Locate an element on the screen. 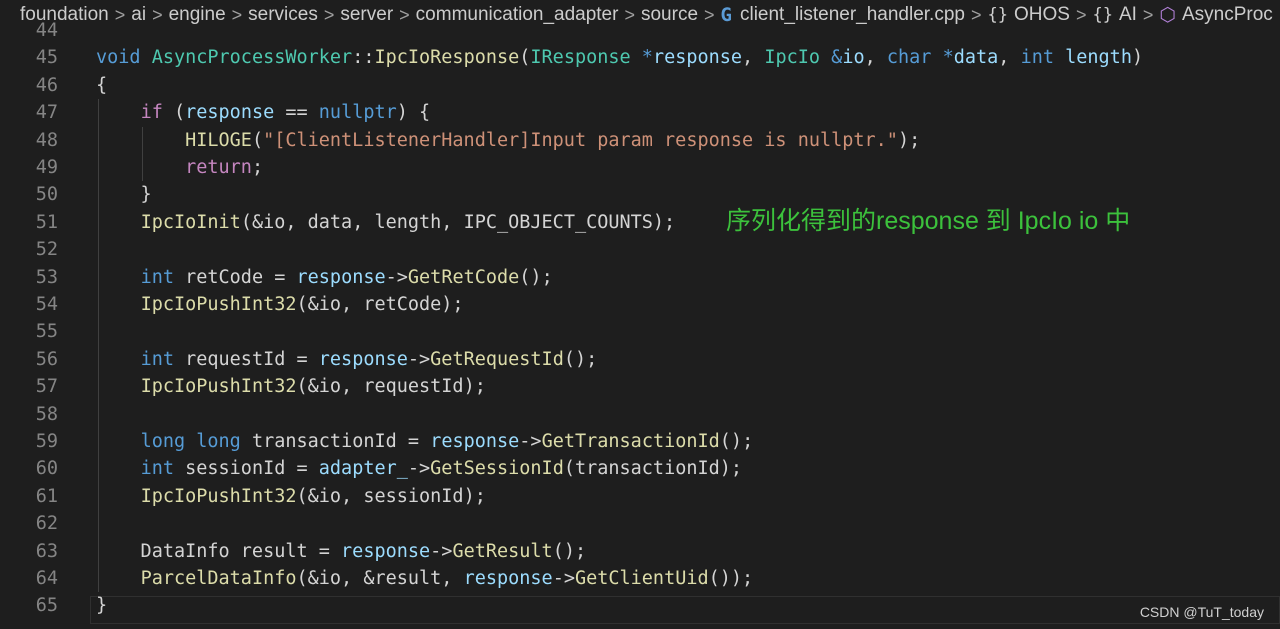  code-token: (&io, data, length, IPC_OBJECT_COUNTS); is located at coordinates (458, 222).